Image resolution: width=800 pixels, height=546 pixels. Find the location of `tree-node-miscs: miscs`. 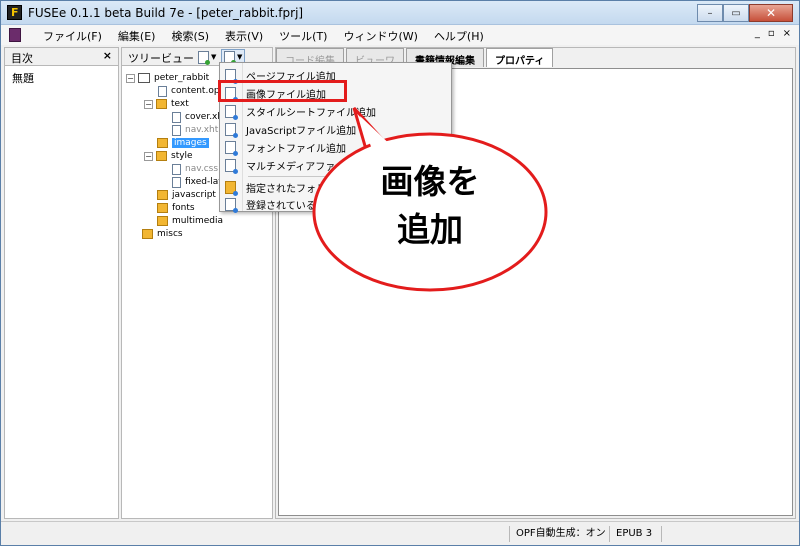

tree-node-miscs: miscs is located at coordinates (162, 234).